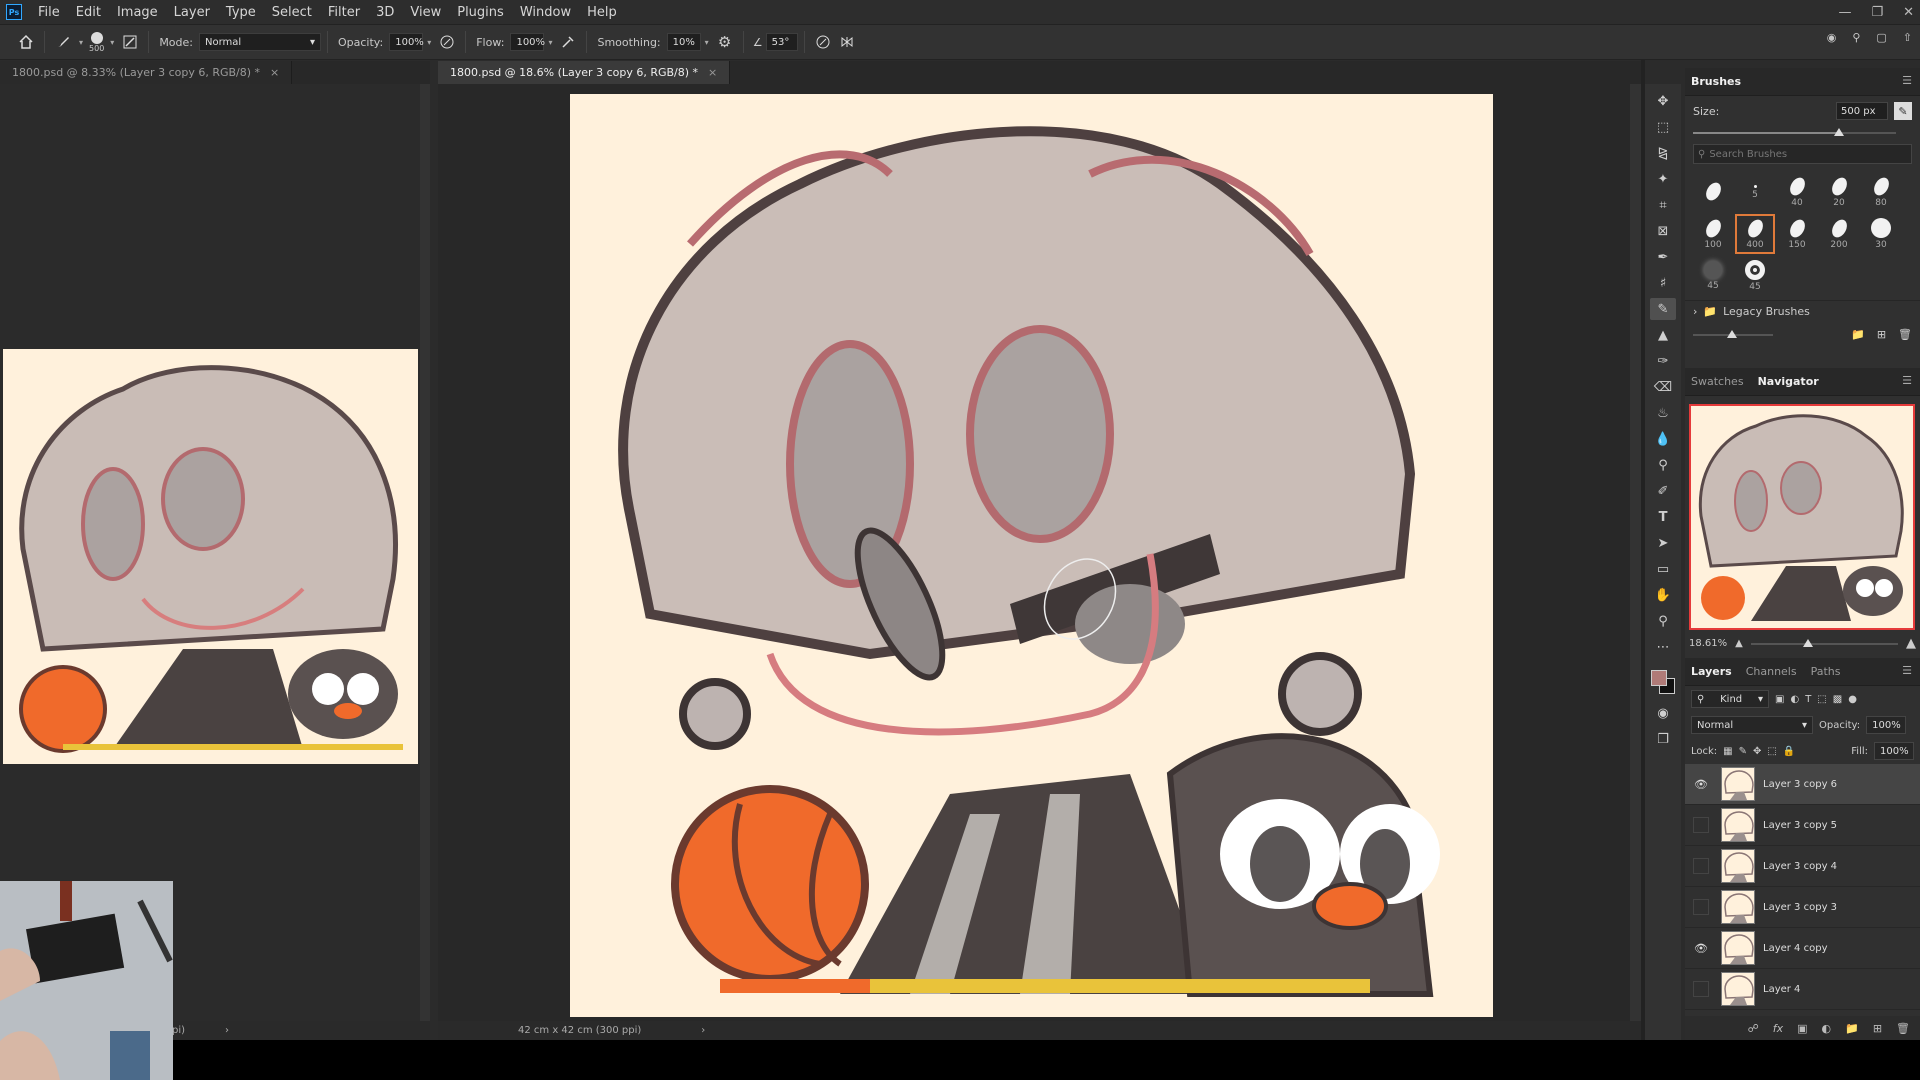  I want to click on menu-filter: Filter, so click(344, 12).